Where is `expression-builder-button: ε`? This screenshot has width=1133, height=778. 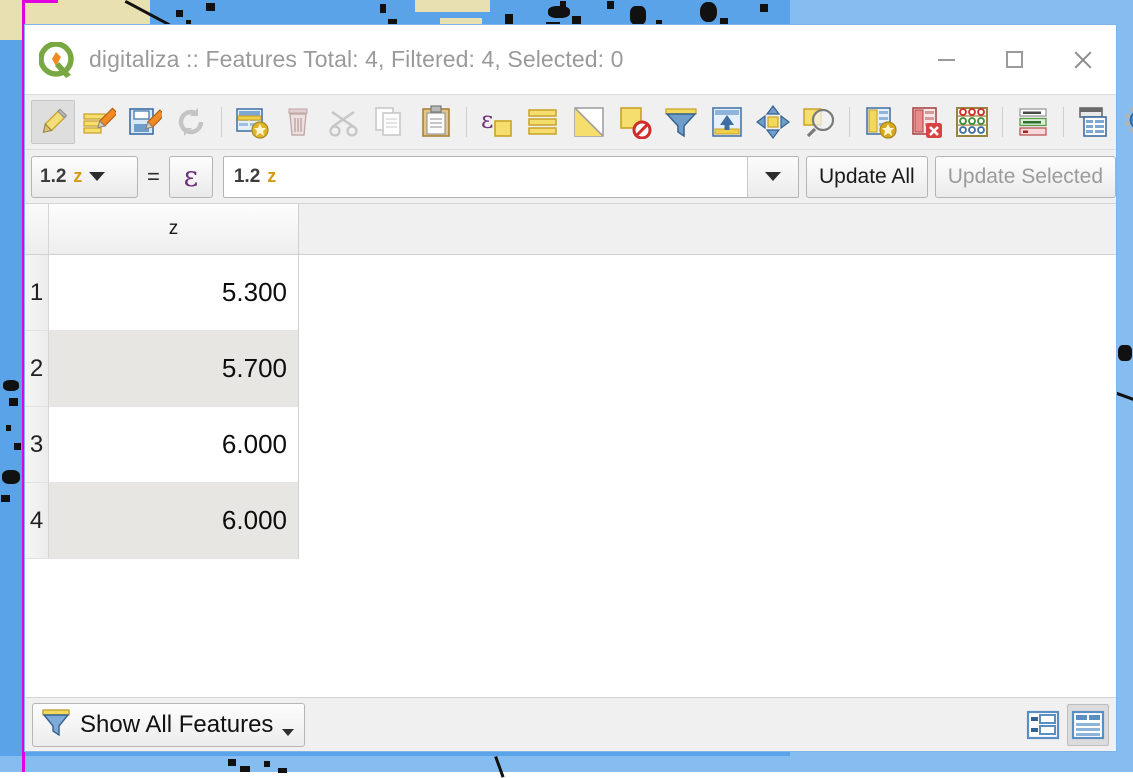 expression-builder-button: ε is located at coordinates (191, 177).